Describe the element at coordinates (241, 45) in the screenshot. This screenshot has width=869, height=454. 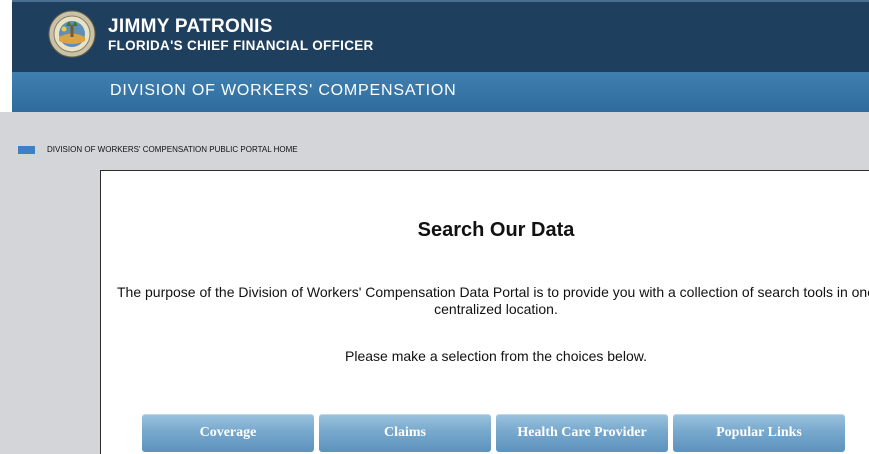
I see `official-title: FLORIDA'S CHIEF FINANCIAL OFFICER` at that location.